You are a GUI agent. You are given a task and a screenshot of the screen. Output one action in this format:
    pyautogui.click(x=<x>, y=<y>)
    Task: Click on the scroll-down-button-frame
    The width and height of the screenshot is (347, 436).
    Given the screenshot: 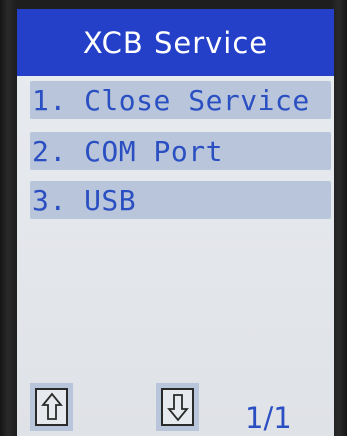 What is the action you would take?
    pyautogui.click(x=177, y=407)
    